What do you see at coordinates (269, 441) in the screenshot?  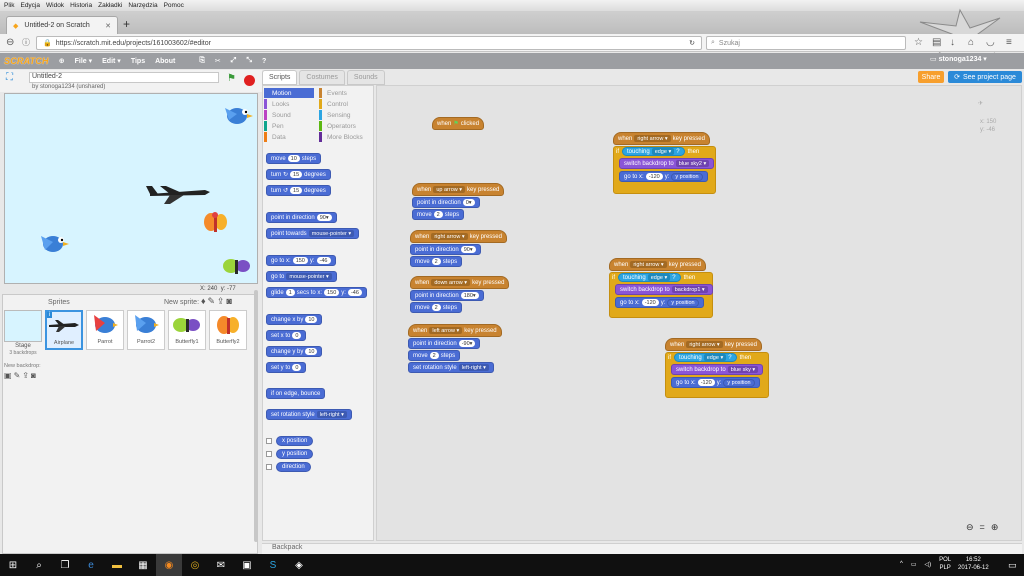 I see `checkbox-x-position` at bounding box center [269, 441].